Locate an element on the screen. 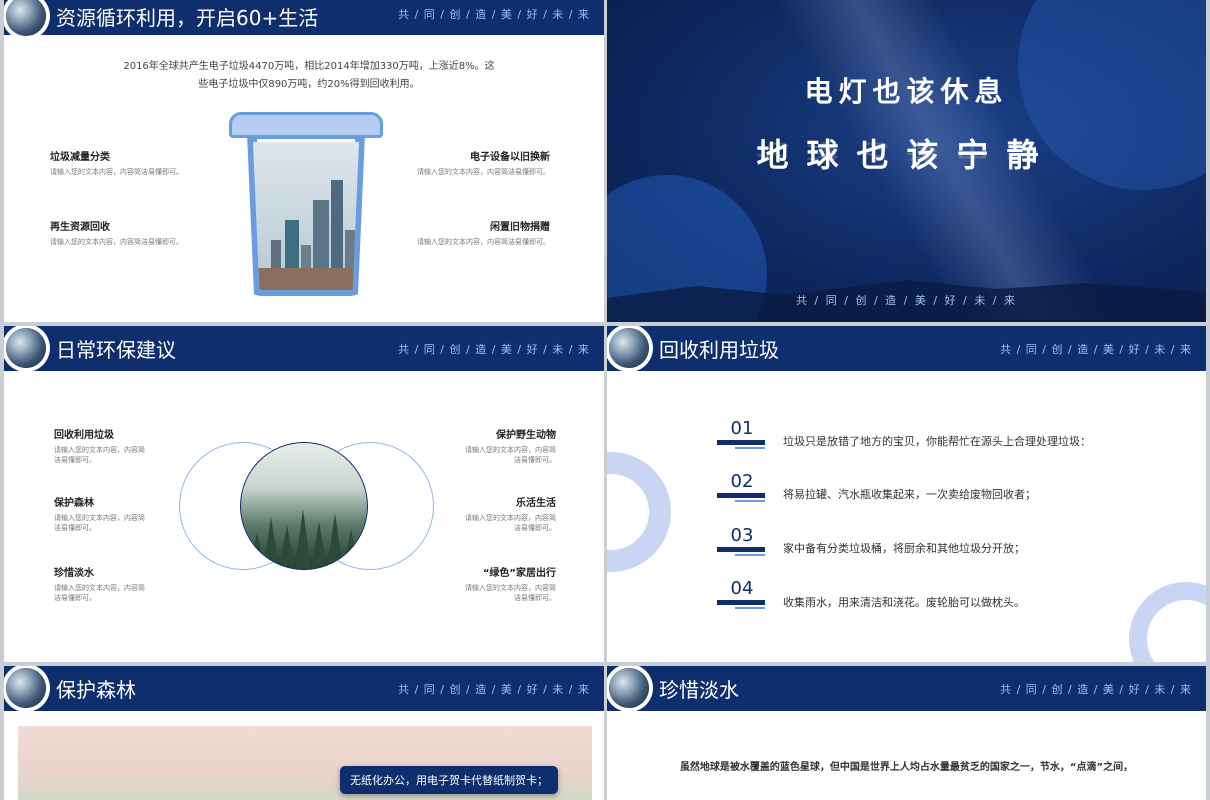  tip-item: 保护野生动物 请输入您的文本内容，内容简 洁易懂即可。 is located at coordinates (476, 445).